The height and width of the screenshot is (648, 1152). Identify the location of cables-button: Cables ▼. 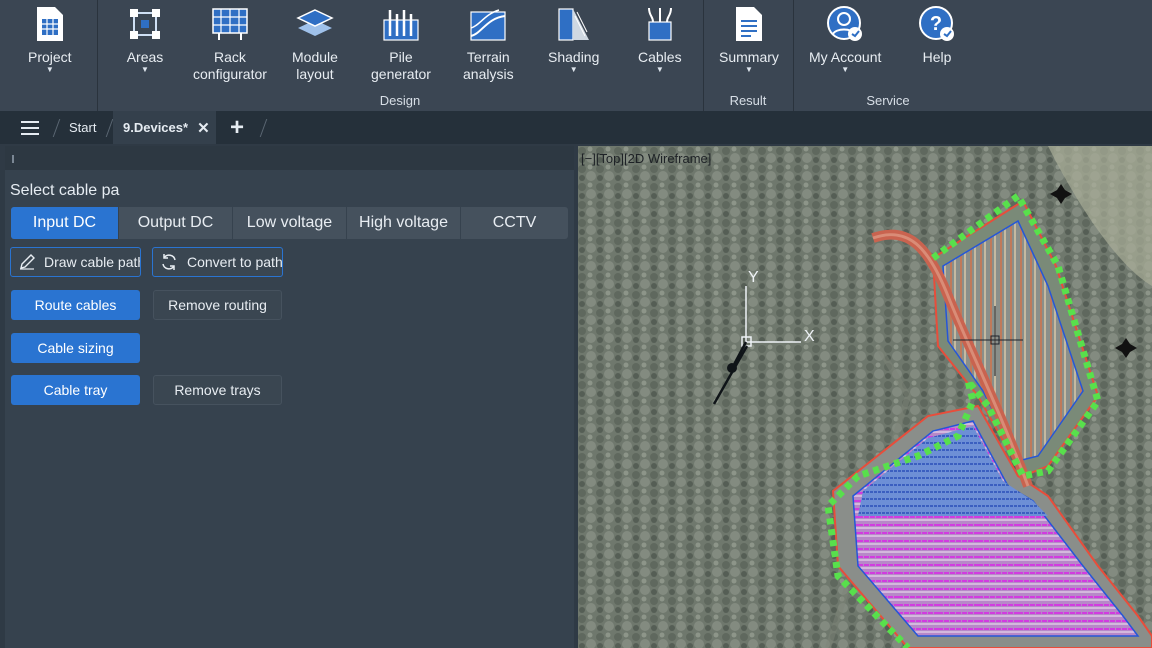
(660, 39).